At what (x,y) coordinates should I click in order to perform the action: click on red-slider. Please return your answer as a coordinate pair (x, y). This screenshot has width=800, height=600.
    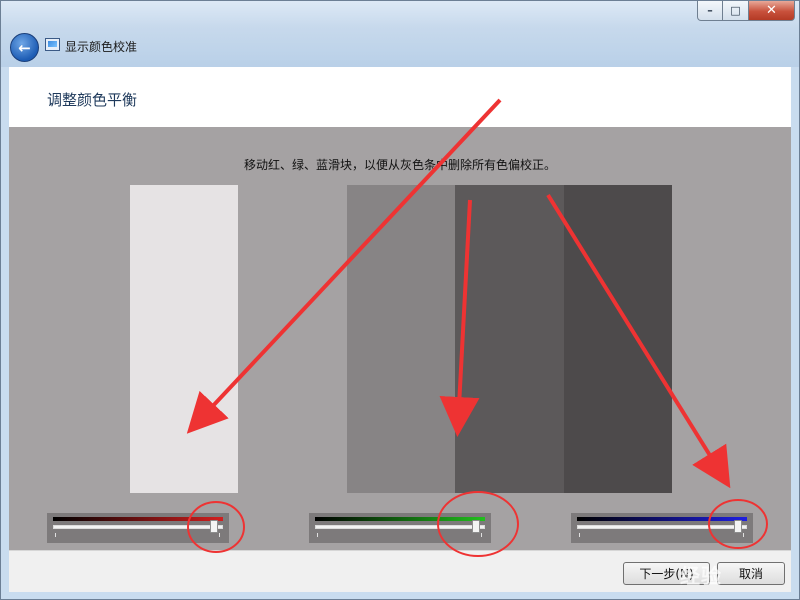
    Looking at the image, I should click on (138, 528).